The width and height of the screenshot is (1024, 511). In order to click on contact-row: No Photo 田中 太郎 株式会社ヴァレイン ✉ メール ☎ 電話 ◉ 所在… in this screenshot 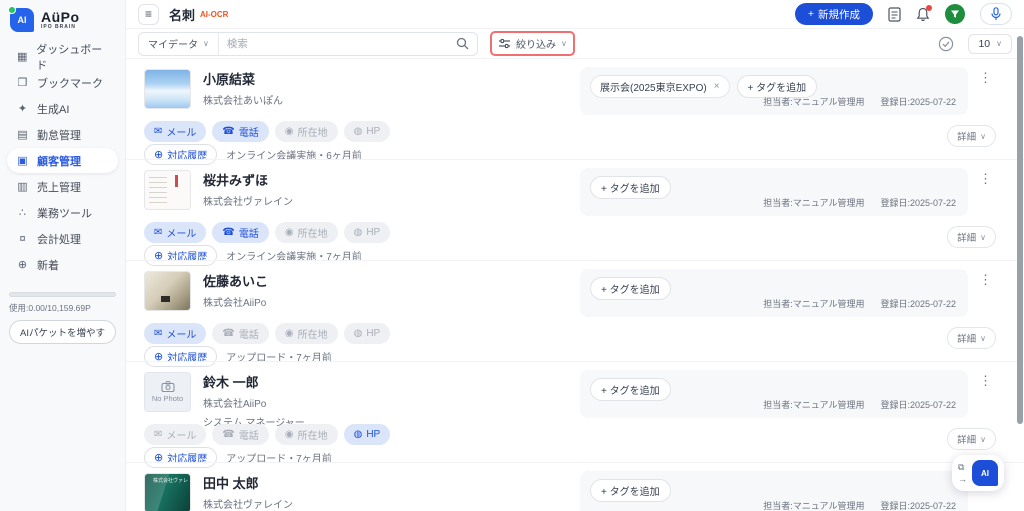, I will do `click(575, 486)`.